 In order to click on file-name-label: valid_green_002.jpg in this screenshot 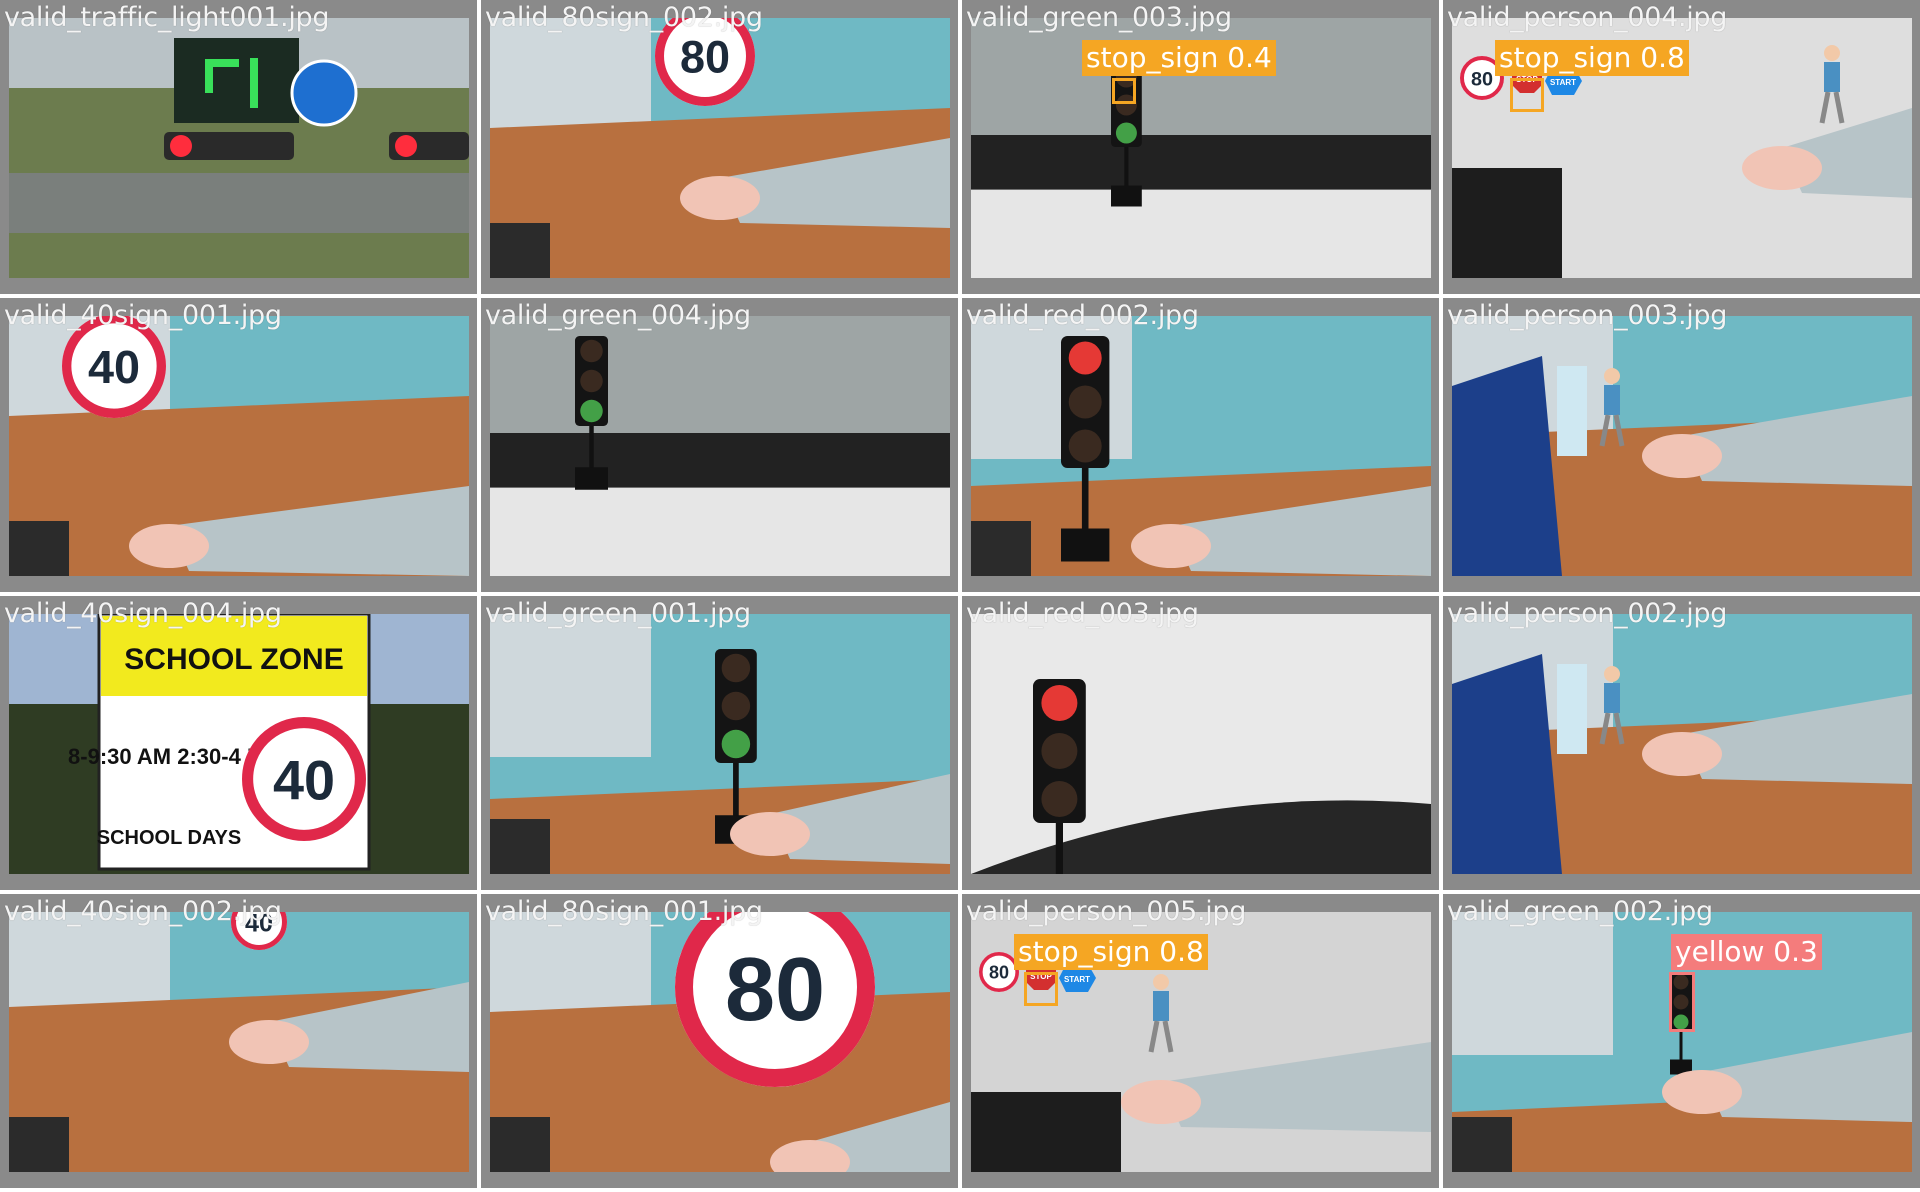, I will do `click(1580, 911)`.